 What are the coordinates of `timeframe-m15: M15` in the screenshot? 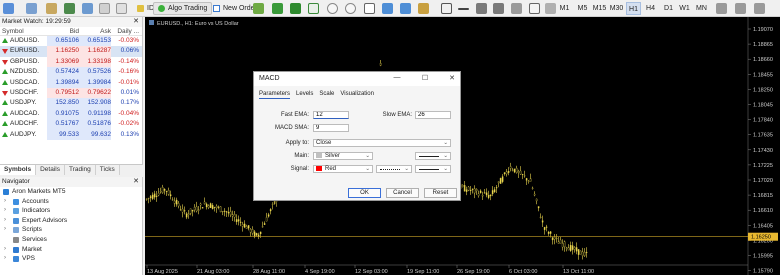 It's located at (599, 8).